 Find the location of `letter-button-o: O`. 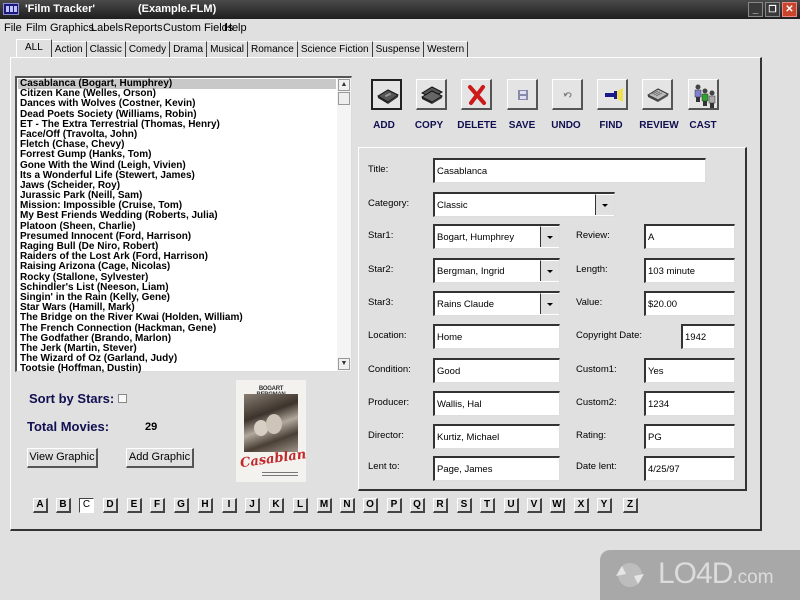

letter-button-o: O is located at coordinates (370, 505).